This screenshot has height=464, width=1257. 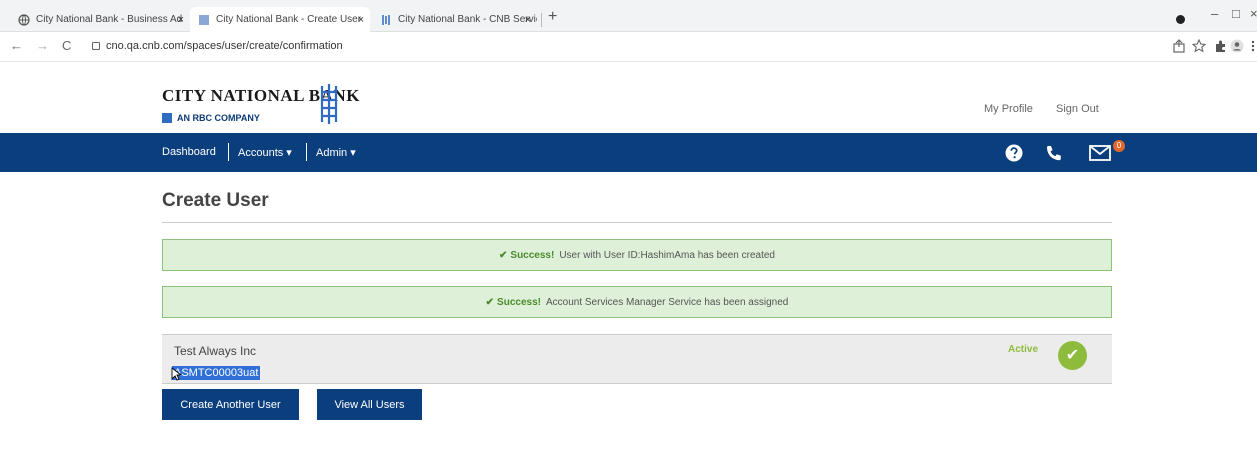 What do you see at coordinates (637, 222) in the screenshot?
I see `title-divider` at bounding box center [637, 222].